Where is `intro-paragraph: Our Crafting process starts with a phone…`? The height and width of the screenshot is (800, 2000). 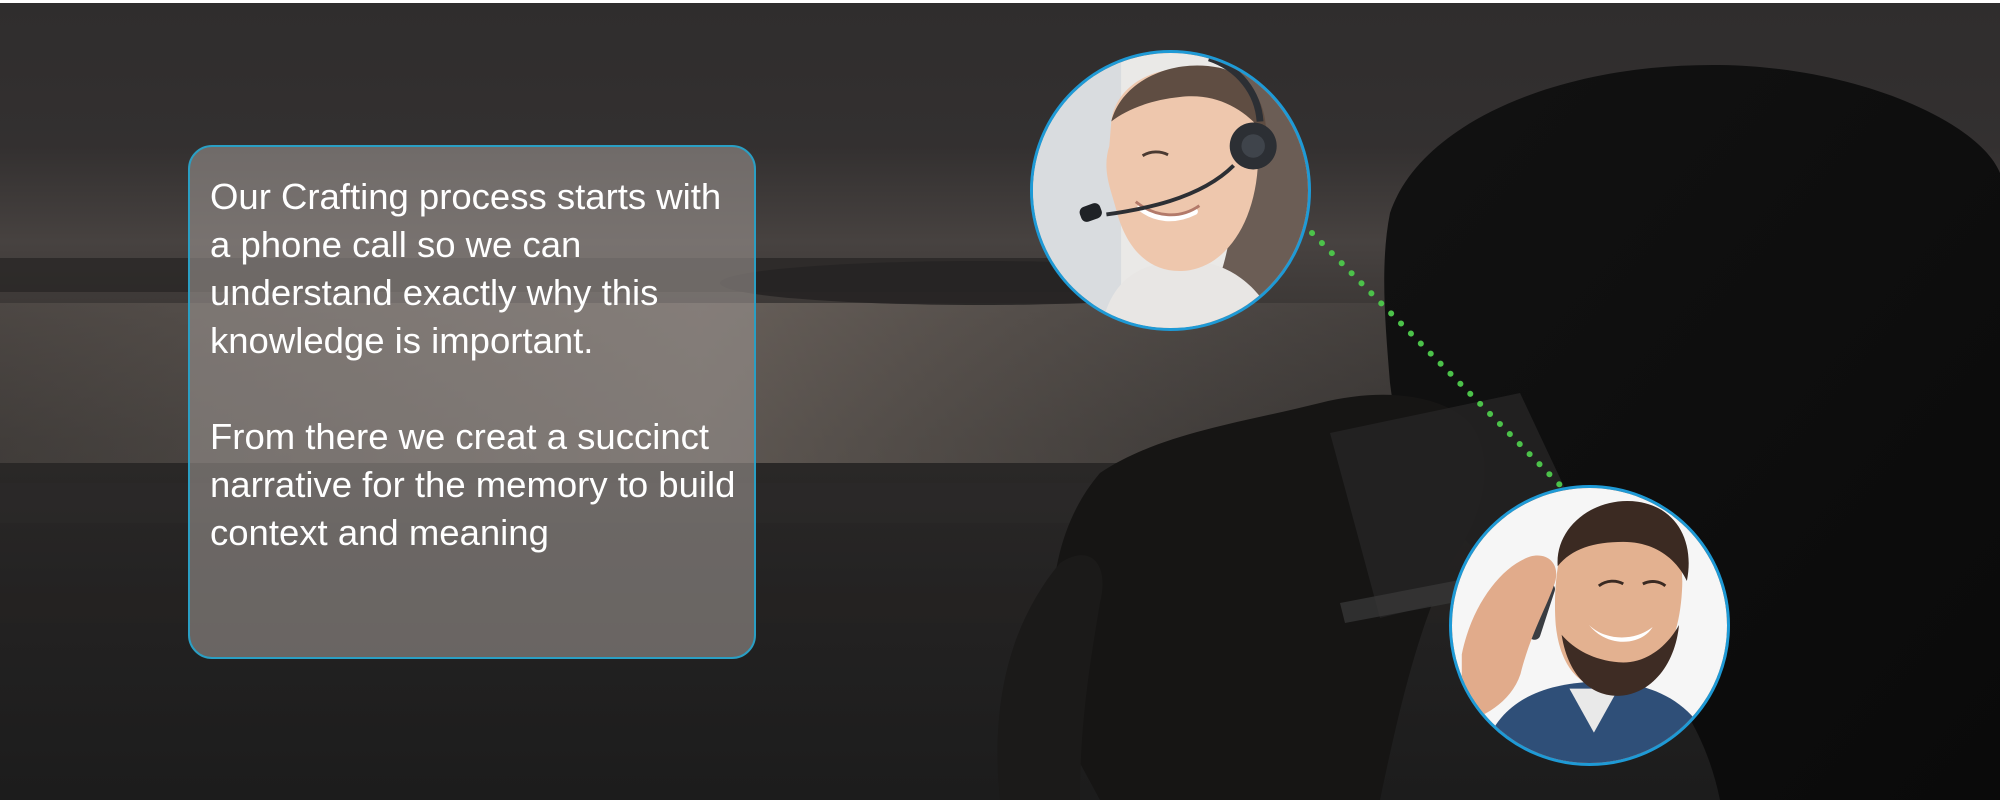 intro-paragraph: Our Crafting process starts with a phone… is located at coordinates (466, 268).